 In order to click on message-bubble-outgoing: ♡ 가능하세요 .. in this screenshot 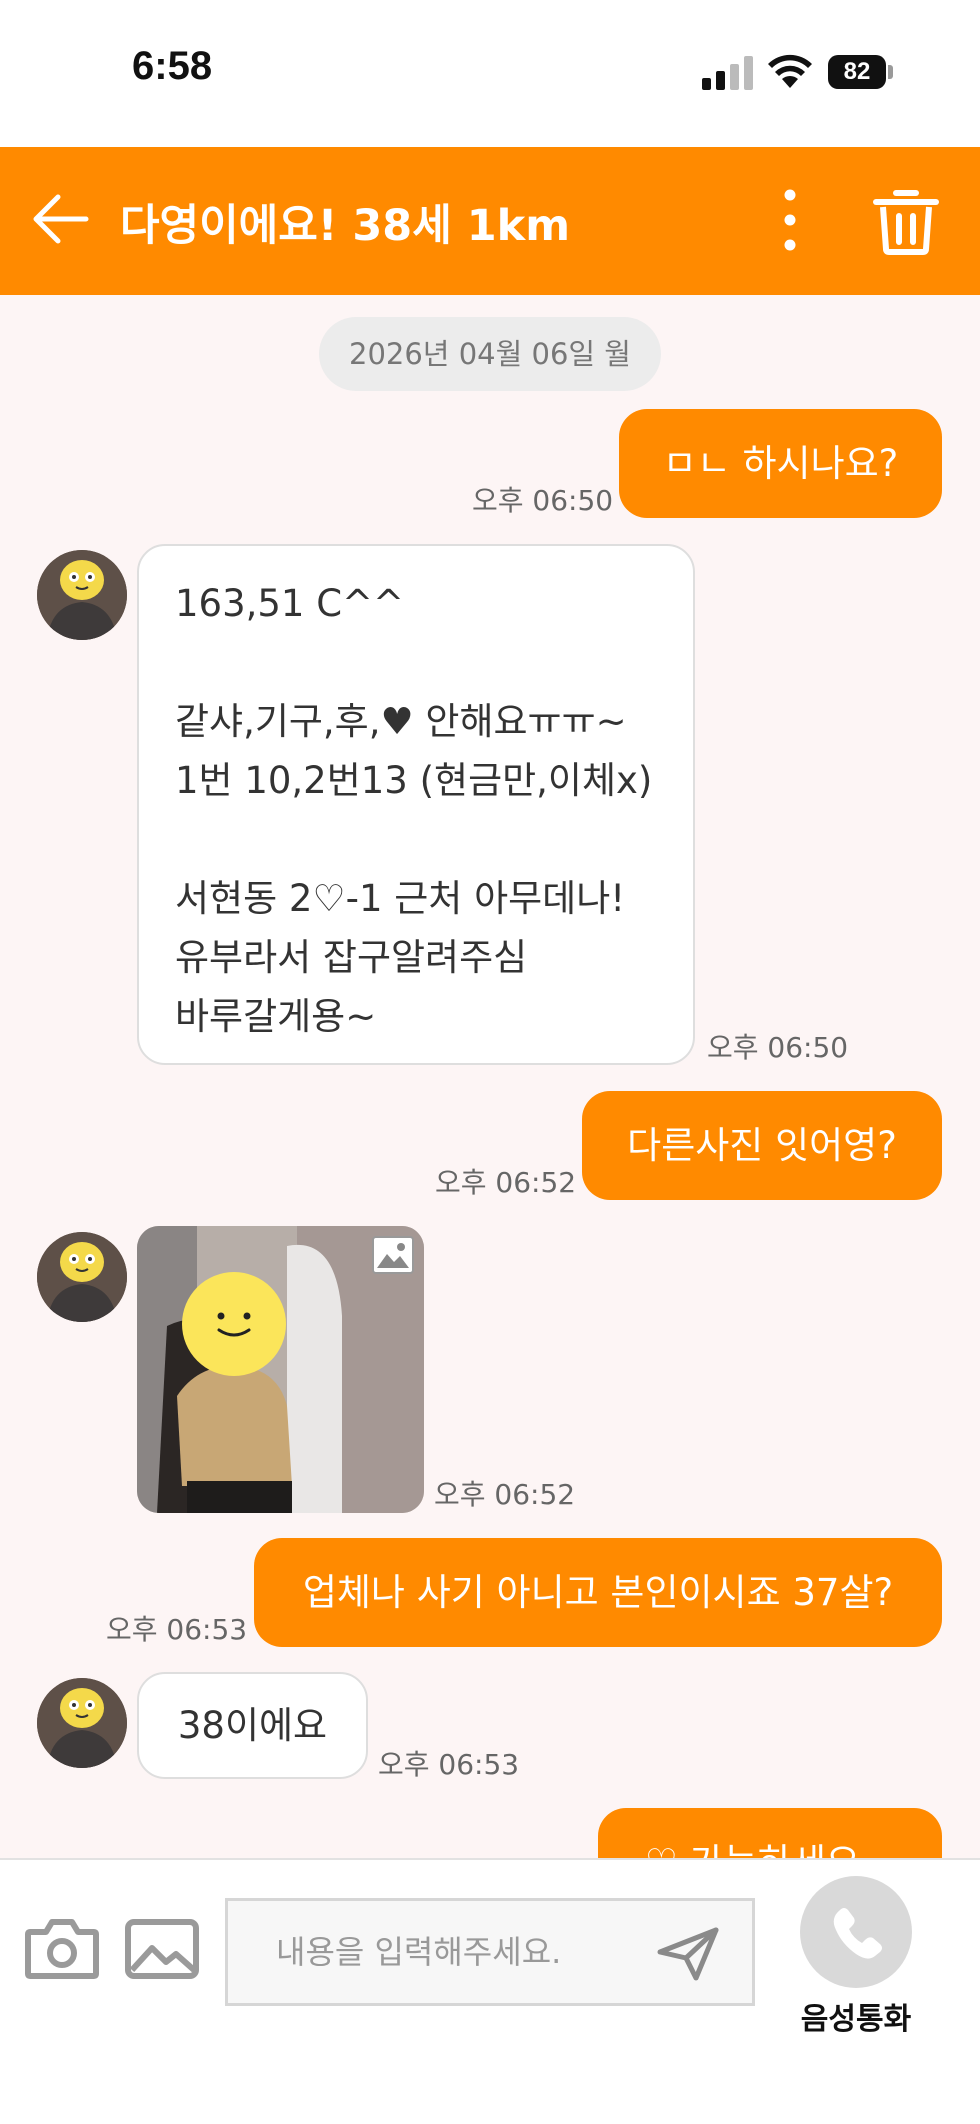, I will do `click(770, 1833)`.